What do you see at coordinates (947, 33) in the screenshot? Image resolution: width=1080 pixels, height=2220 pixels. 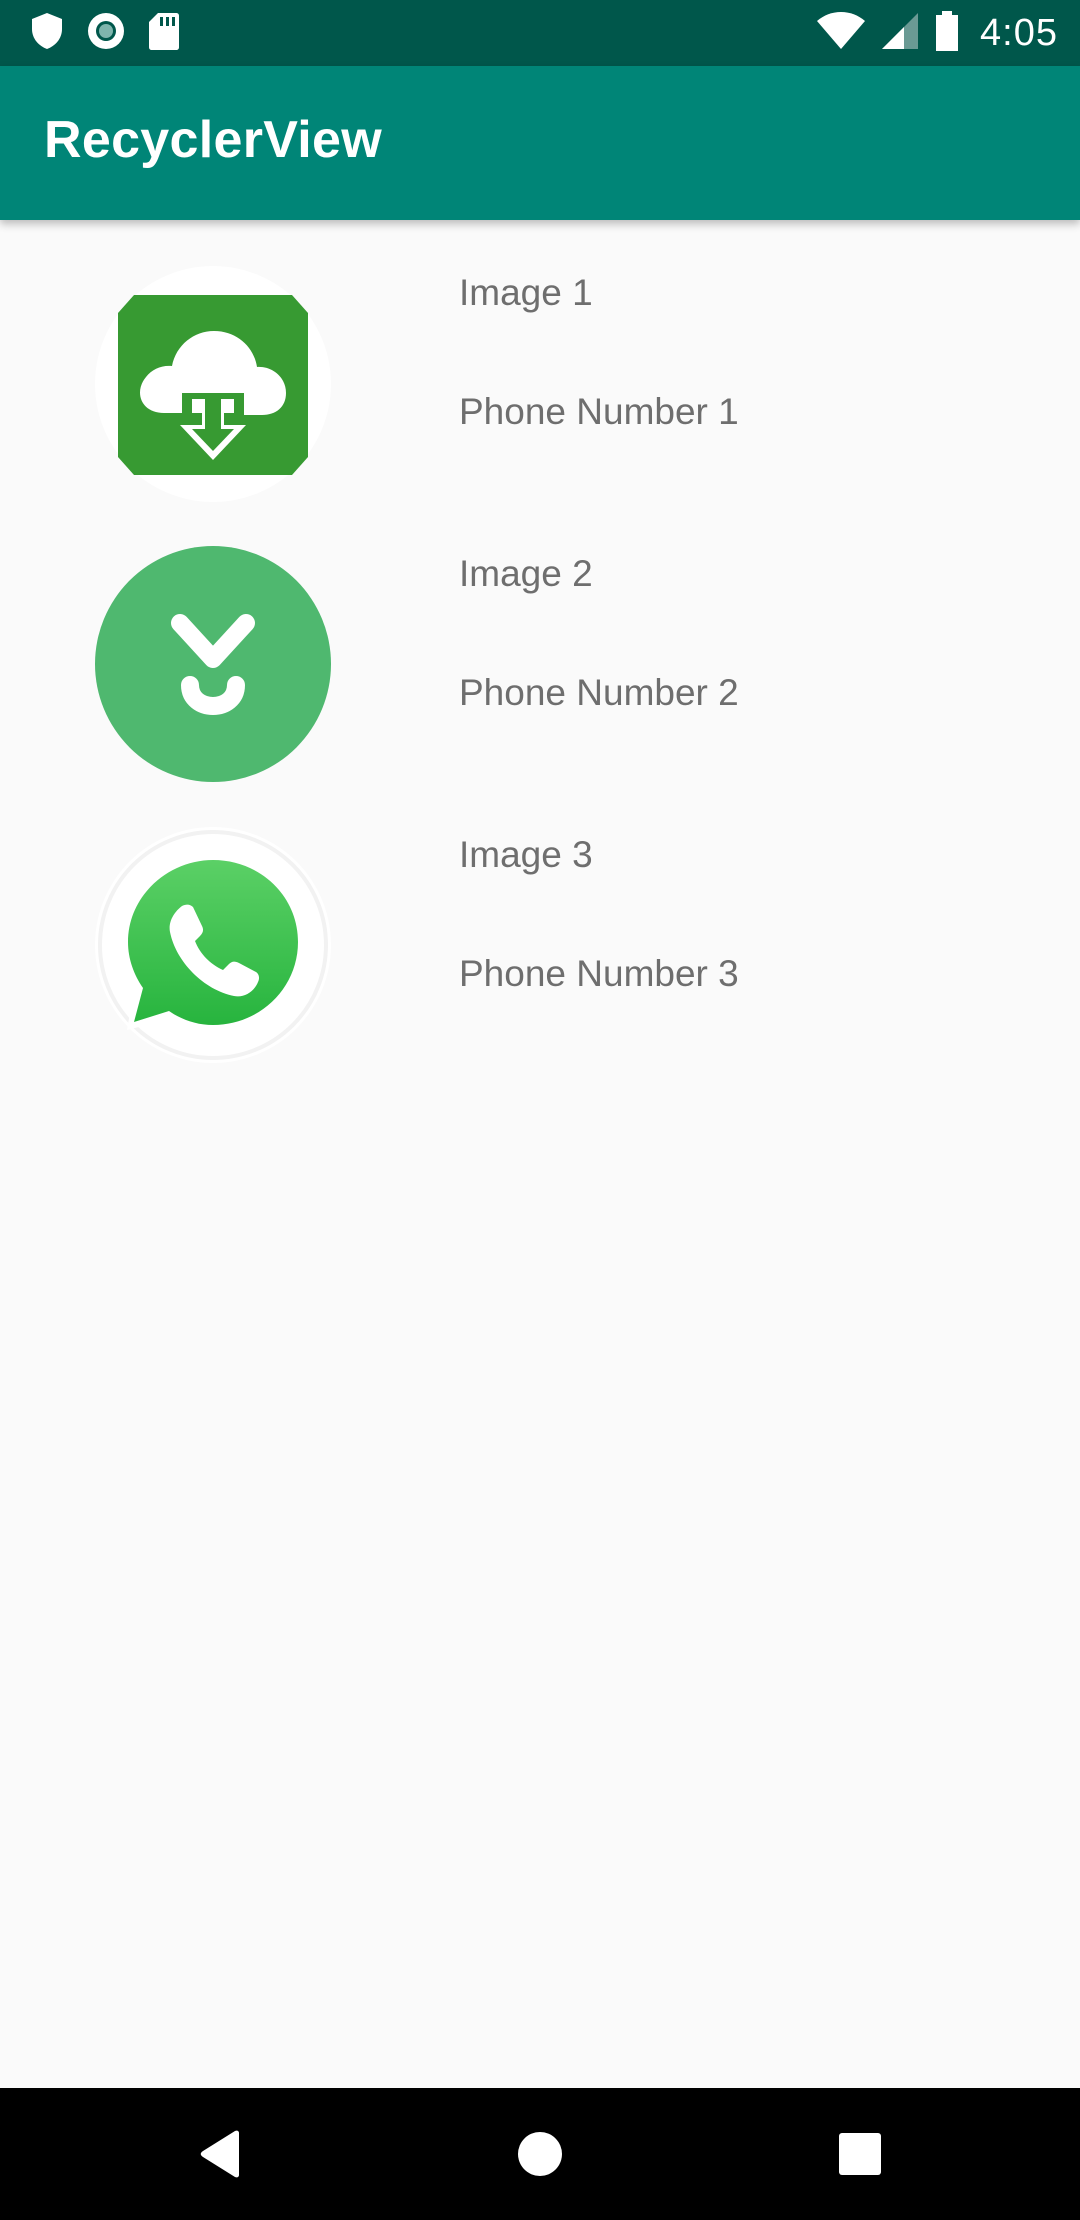 I see `battery-icon` at bounding box center [947, 33].